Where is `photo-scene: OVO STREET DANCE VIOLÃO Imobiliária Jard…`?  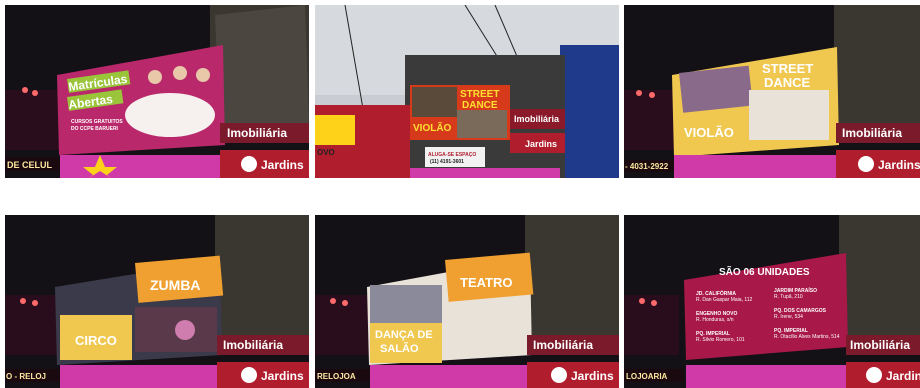 photo-scene: OVO STREET DANCE VIOLÃO Imobiliária Jard… is located at coordinates (467, 91).